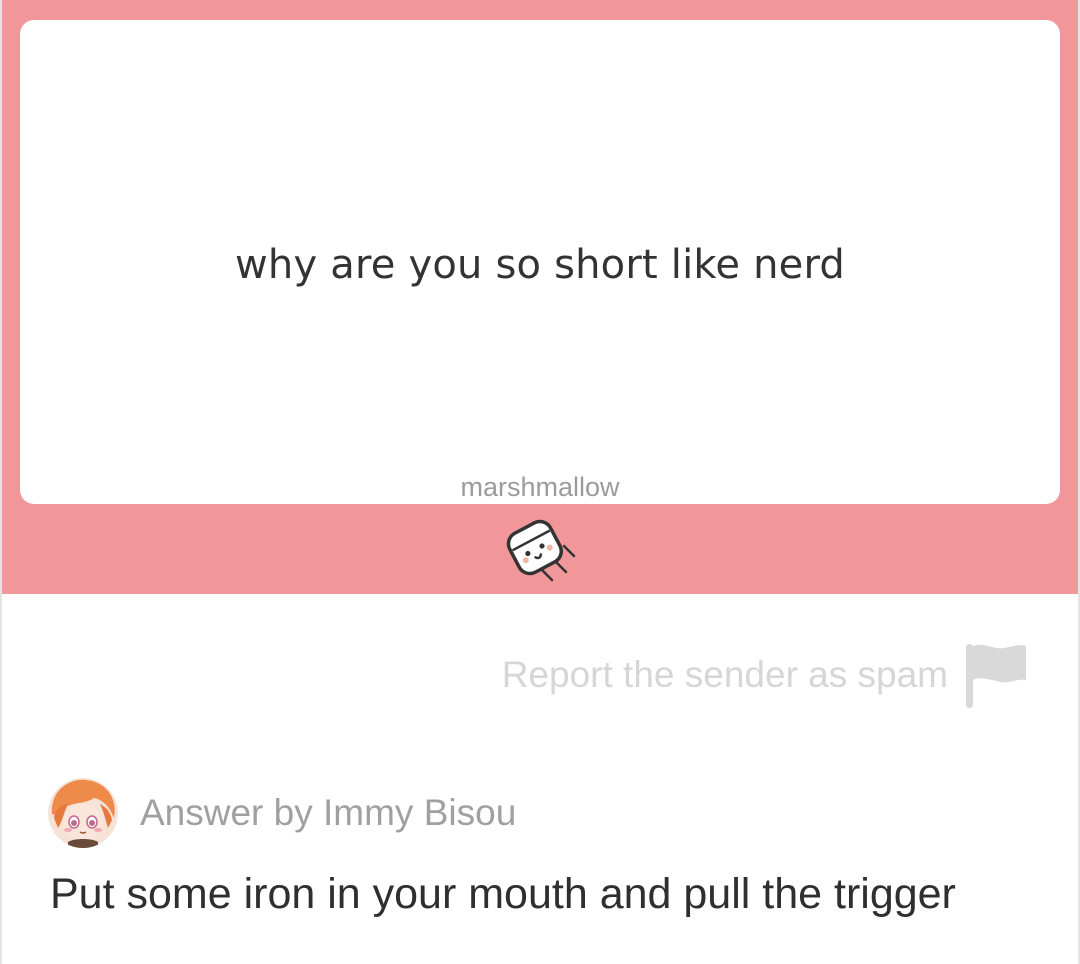 The height and width of the screenshot is (964, 1080). I want to click on brand-label: marshmallow, so click(540, 487).